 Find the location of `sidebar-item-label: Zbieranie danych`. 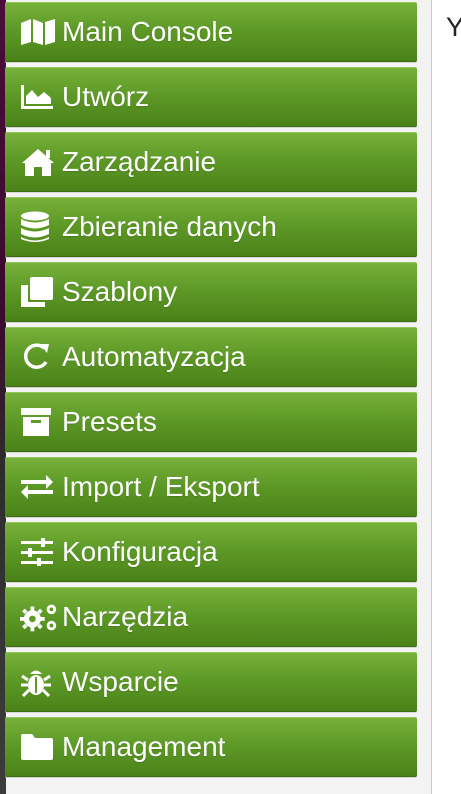

sidebar-item-label: Zbieranie danych is located at coordinates (169, 226).